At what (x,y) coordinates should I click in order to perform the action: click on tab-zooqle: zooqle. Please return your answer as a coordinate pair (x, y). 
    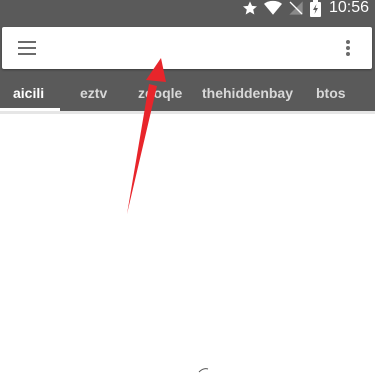
    Looking at the image, I should click on (160, 94).